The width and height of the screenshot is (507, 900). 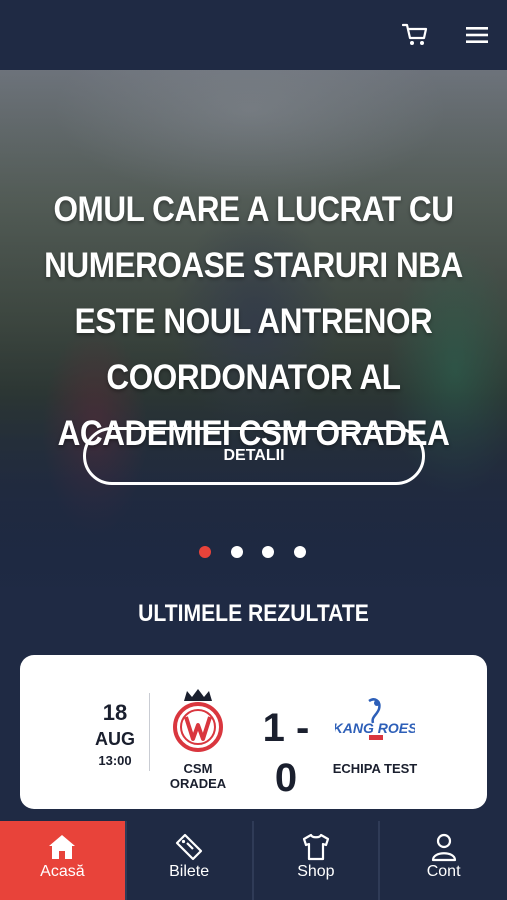 I want to click on kangaroes-logo: KANG ROES, so click(x=375, y=719).